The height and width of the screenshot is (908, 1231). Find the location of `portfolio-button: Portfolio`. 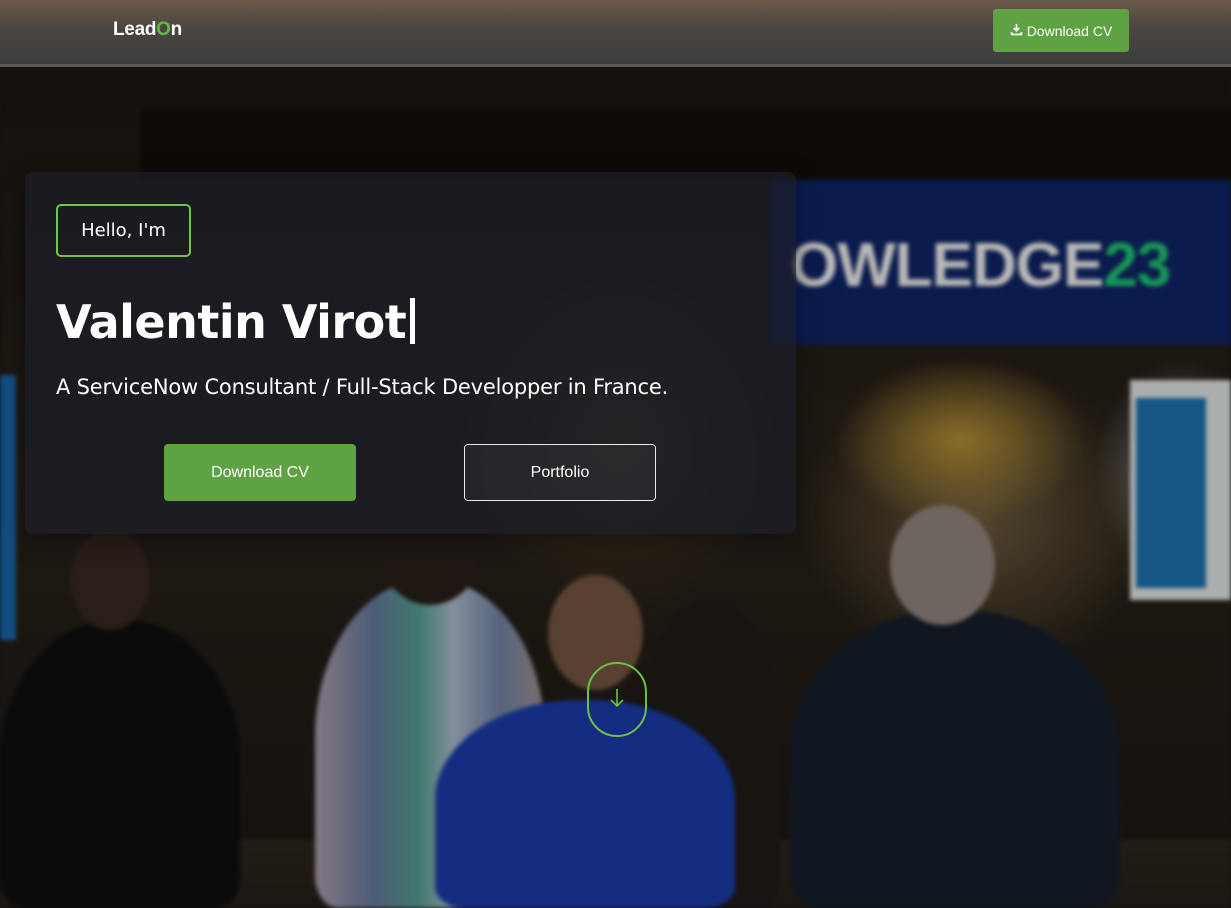

portfolio-button: Portfolio is located at coordinates (560, 472).